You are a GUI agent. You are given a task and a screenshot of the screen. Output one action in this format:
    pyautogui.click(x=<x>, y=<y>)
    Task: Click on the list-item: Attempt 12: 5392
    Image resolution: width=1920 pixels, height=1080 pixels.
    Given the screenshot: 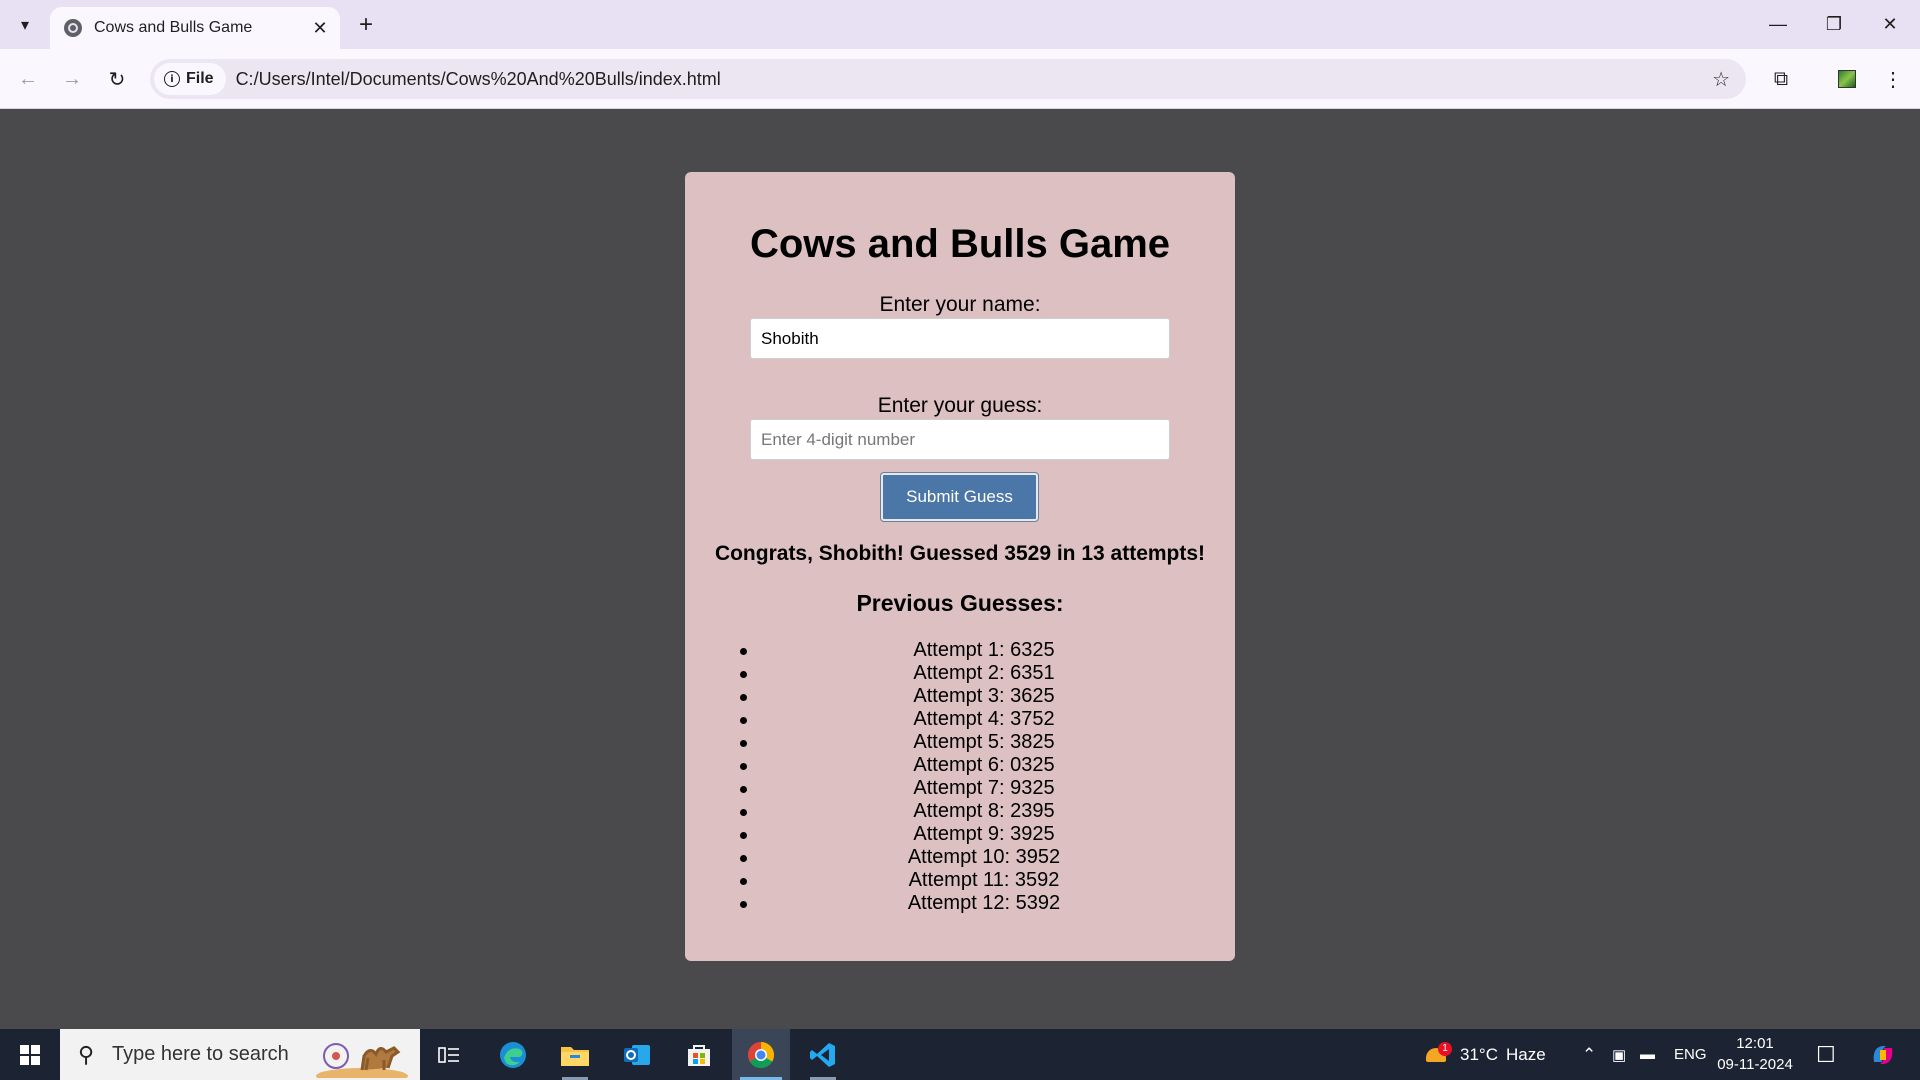 What is the action you would take?
    pyautogui.click(x=960, y=903)
    